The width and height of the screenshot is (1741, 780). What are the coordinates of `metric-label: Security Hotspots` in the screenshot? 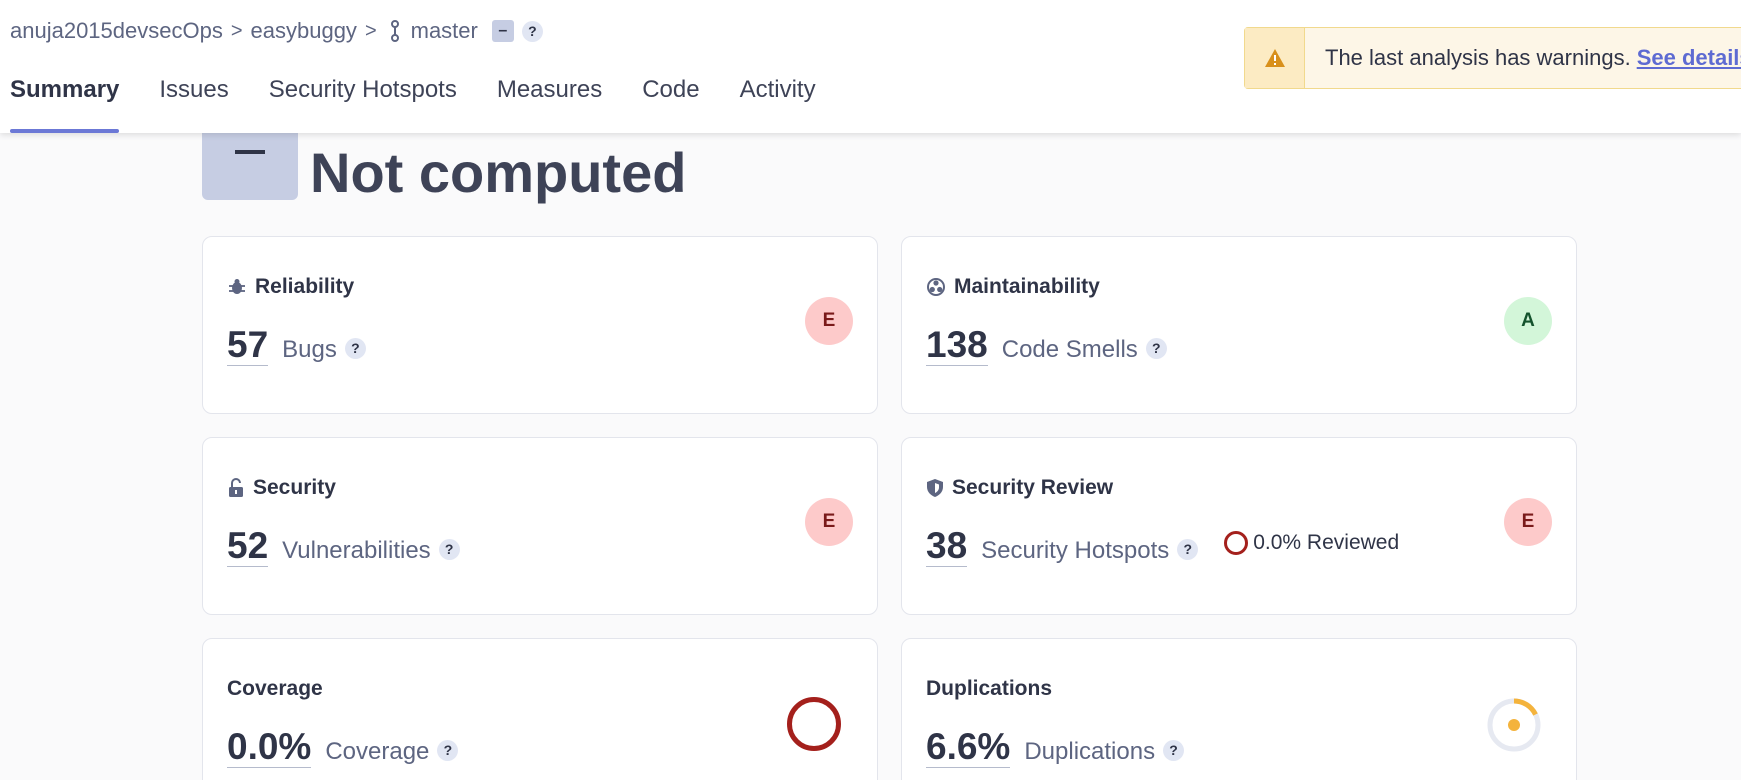 It's located at (1075, 550).